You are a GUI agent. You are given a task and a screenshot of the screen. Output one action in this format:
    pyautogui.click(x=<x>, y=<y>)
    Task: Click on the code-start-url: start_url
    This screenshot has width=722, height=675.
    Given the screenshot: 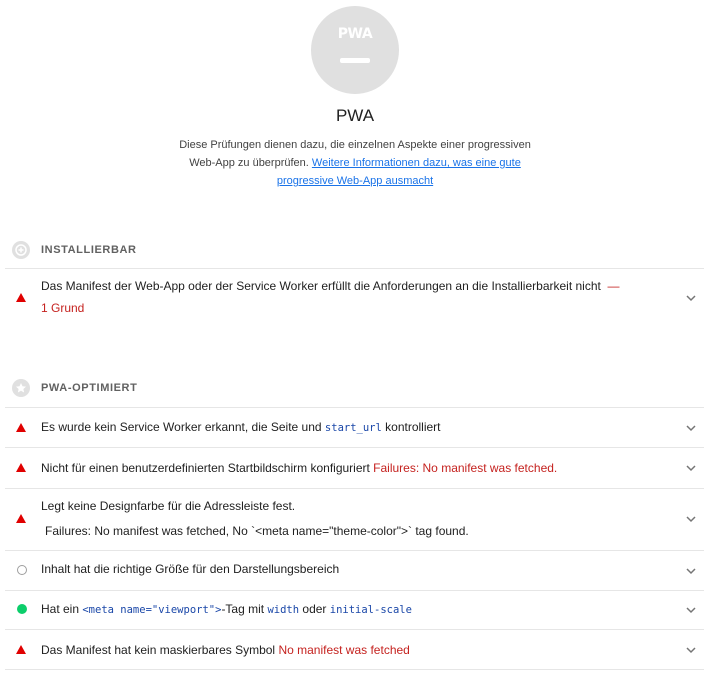 What is the action you would take?
    pyautogui.click(x=353, y=428)
    